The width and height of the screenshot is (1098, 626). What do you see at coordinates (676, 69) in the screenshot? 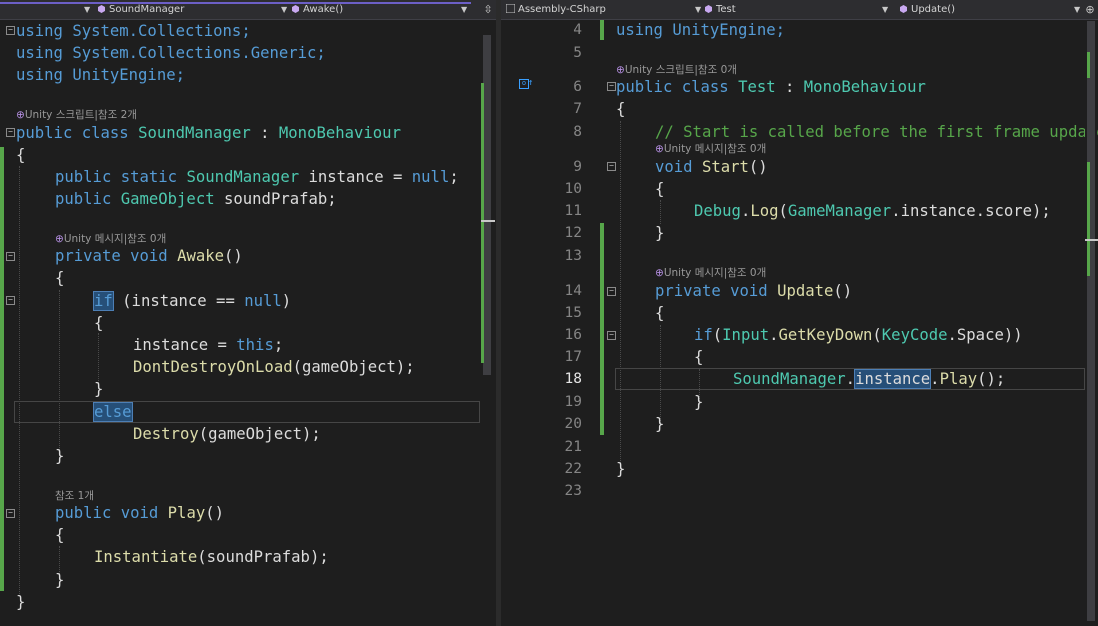
I see `codelens-references: ⊕Unity 스크립트|참조 0개` at bounding box center [676, 69].